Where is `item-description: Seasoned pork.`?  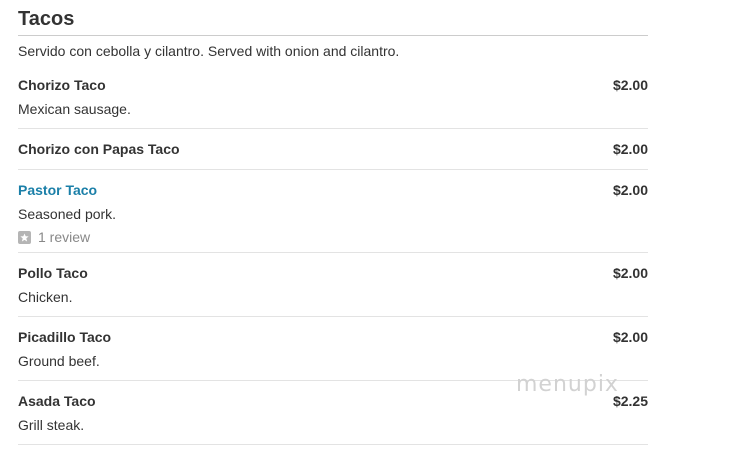 item-description: Seasoned pork. is located at coordinates (67, 214).